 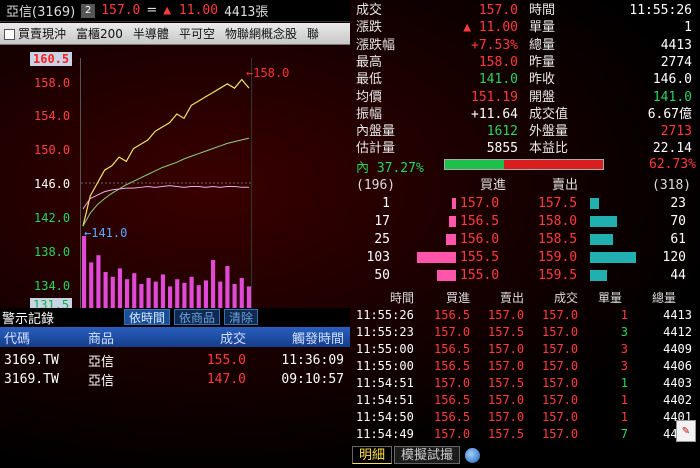 I want to click on category-day-trade: 買賣現沖, so click(x=42, y=34).